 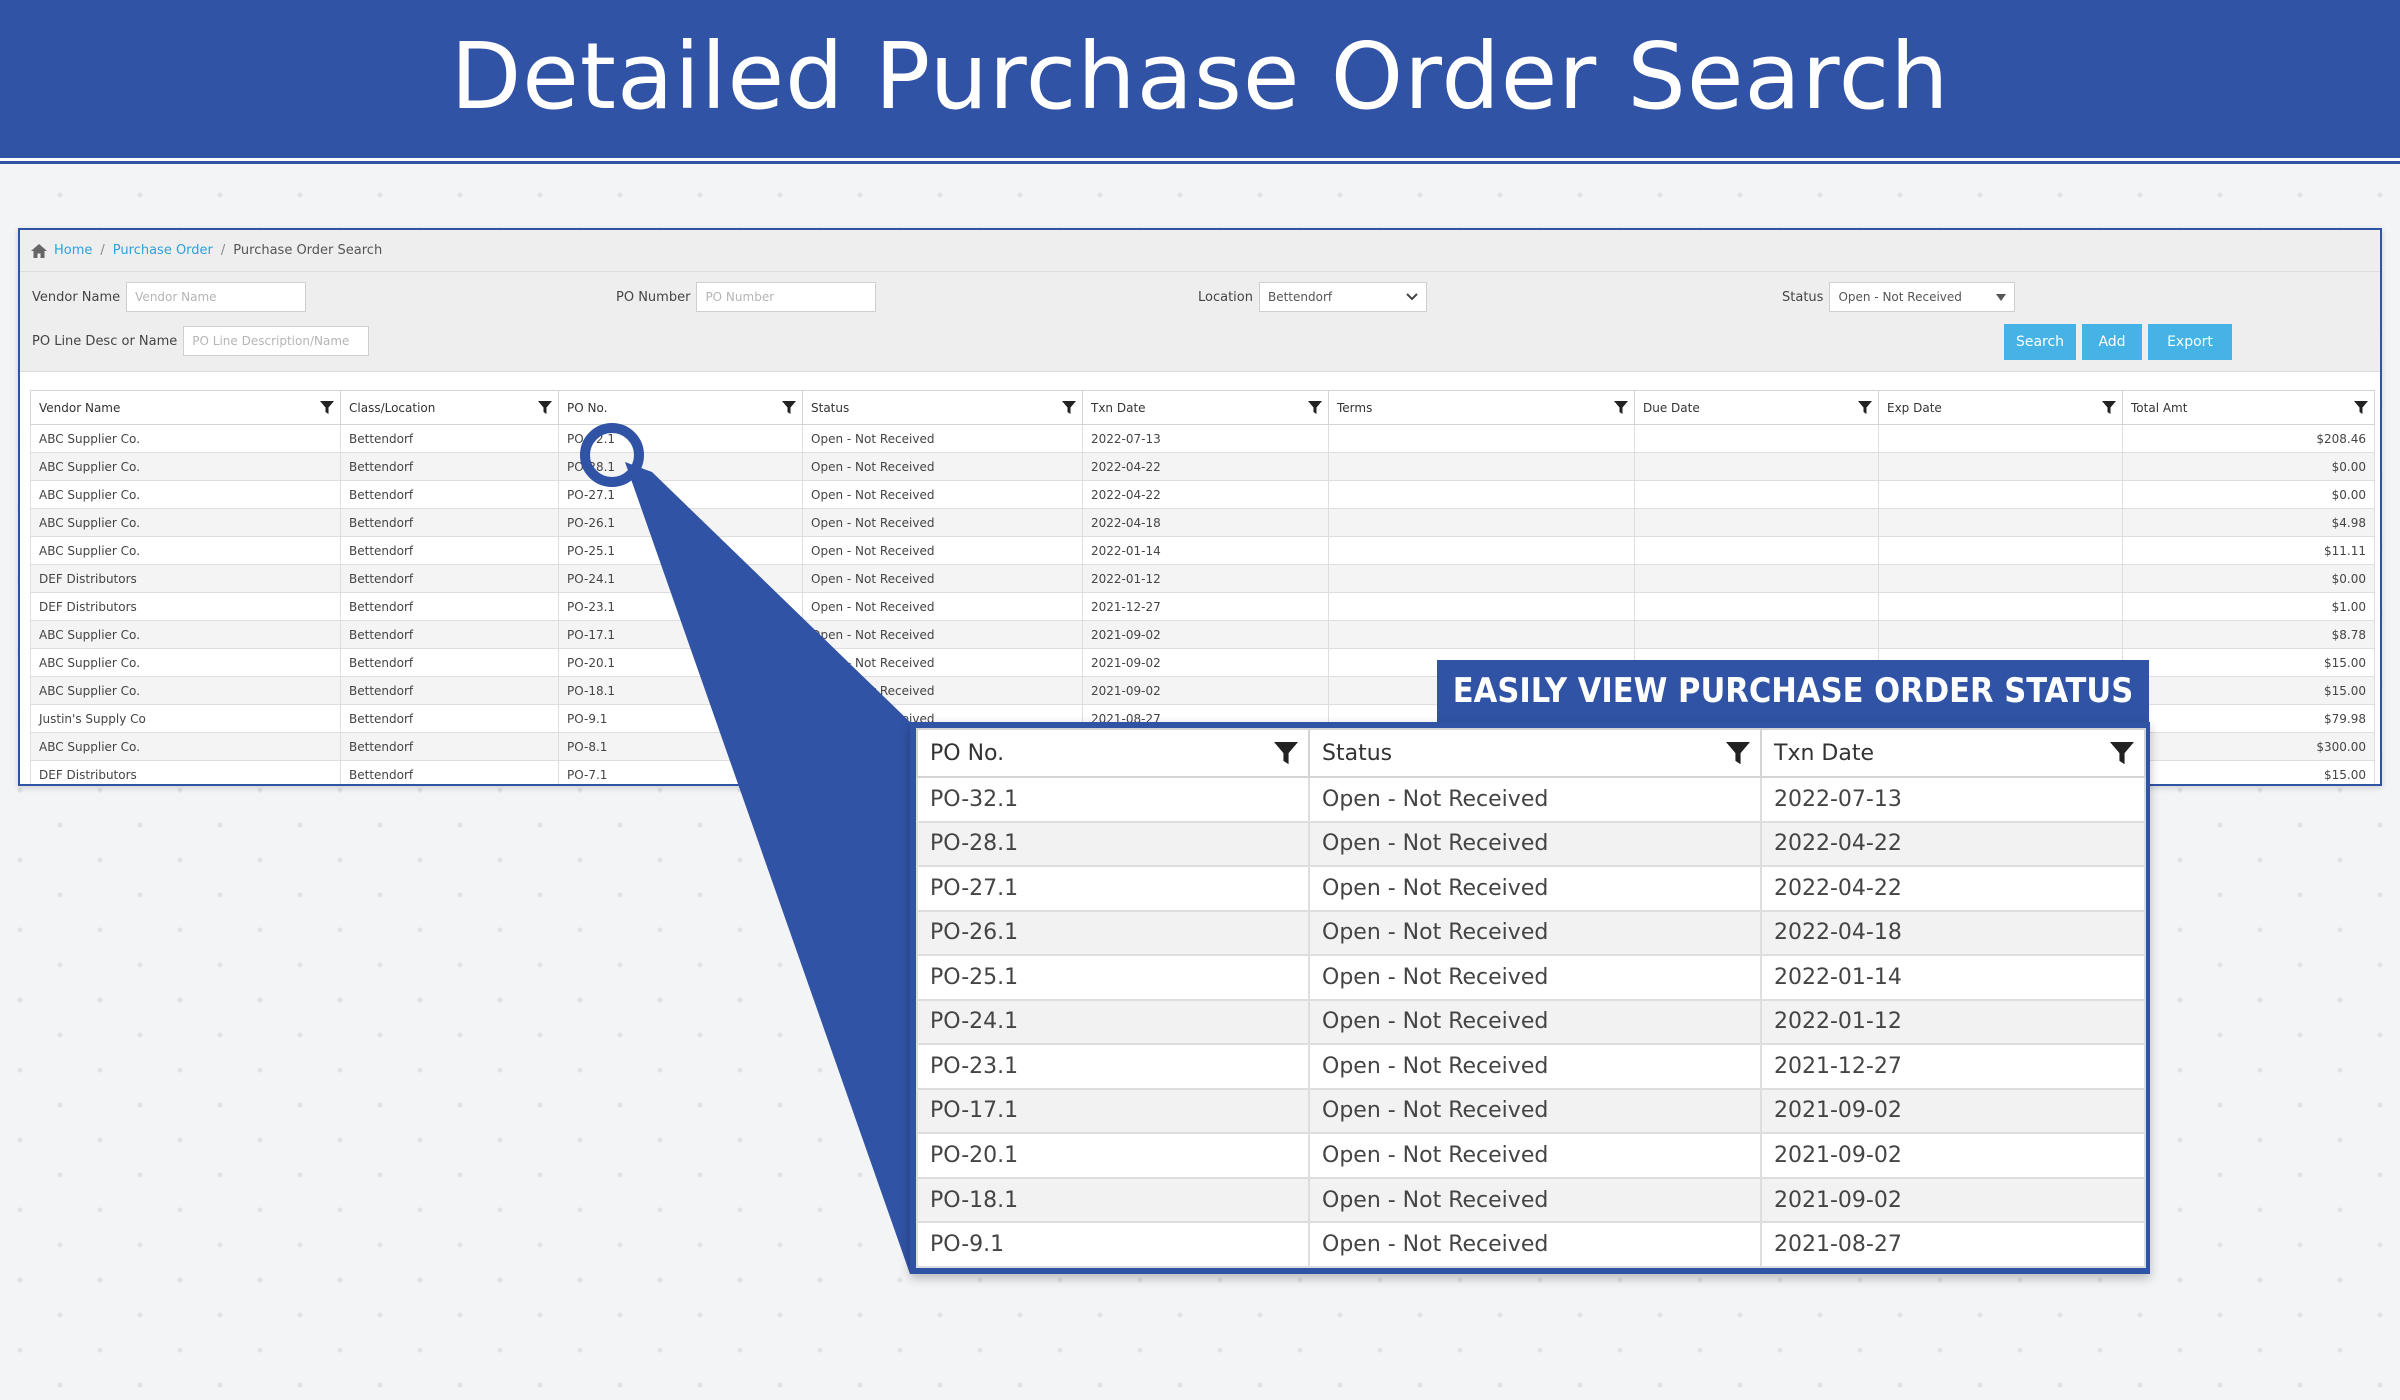 What do you see at coordinates (185, 407) in the screenshot?
I see `column-header: Vendor Name` at bounding box center [185, 407].